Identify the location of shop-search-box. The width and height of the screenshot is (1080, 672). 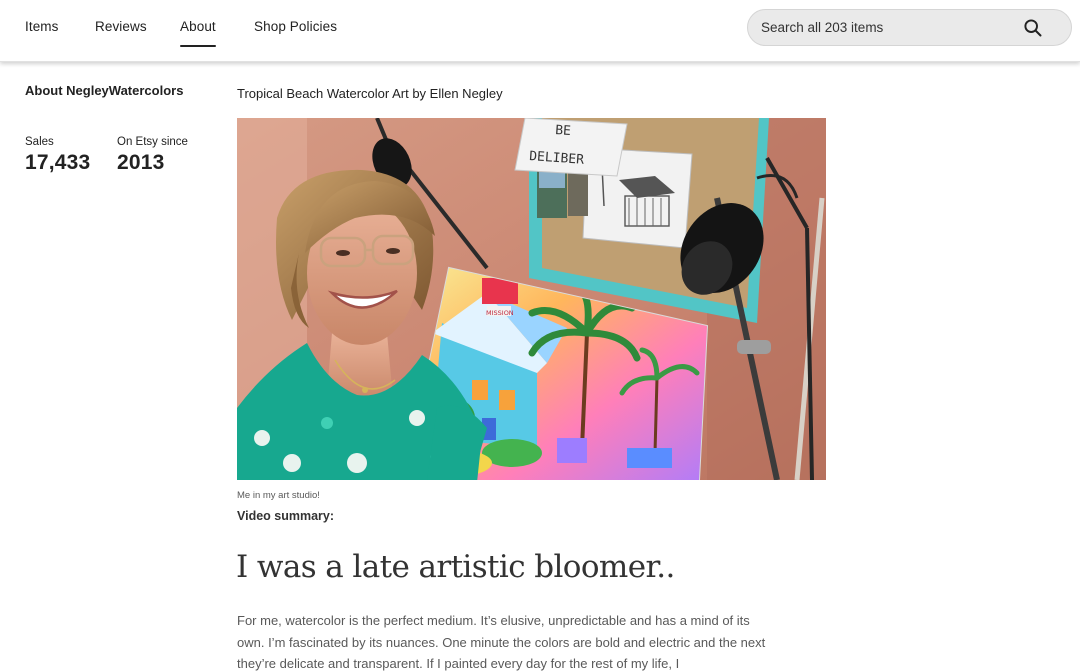
(909, 27).